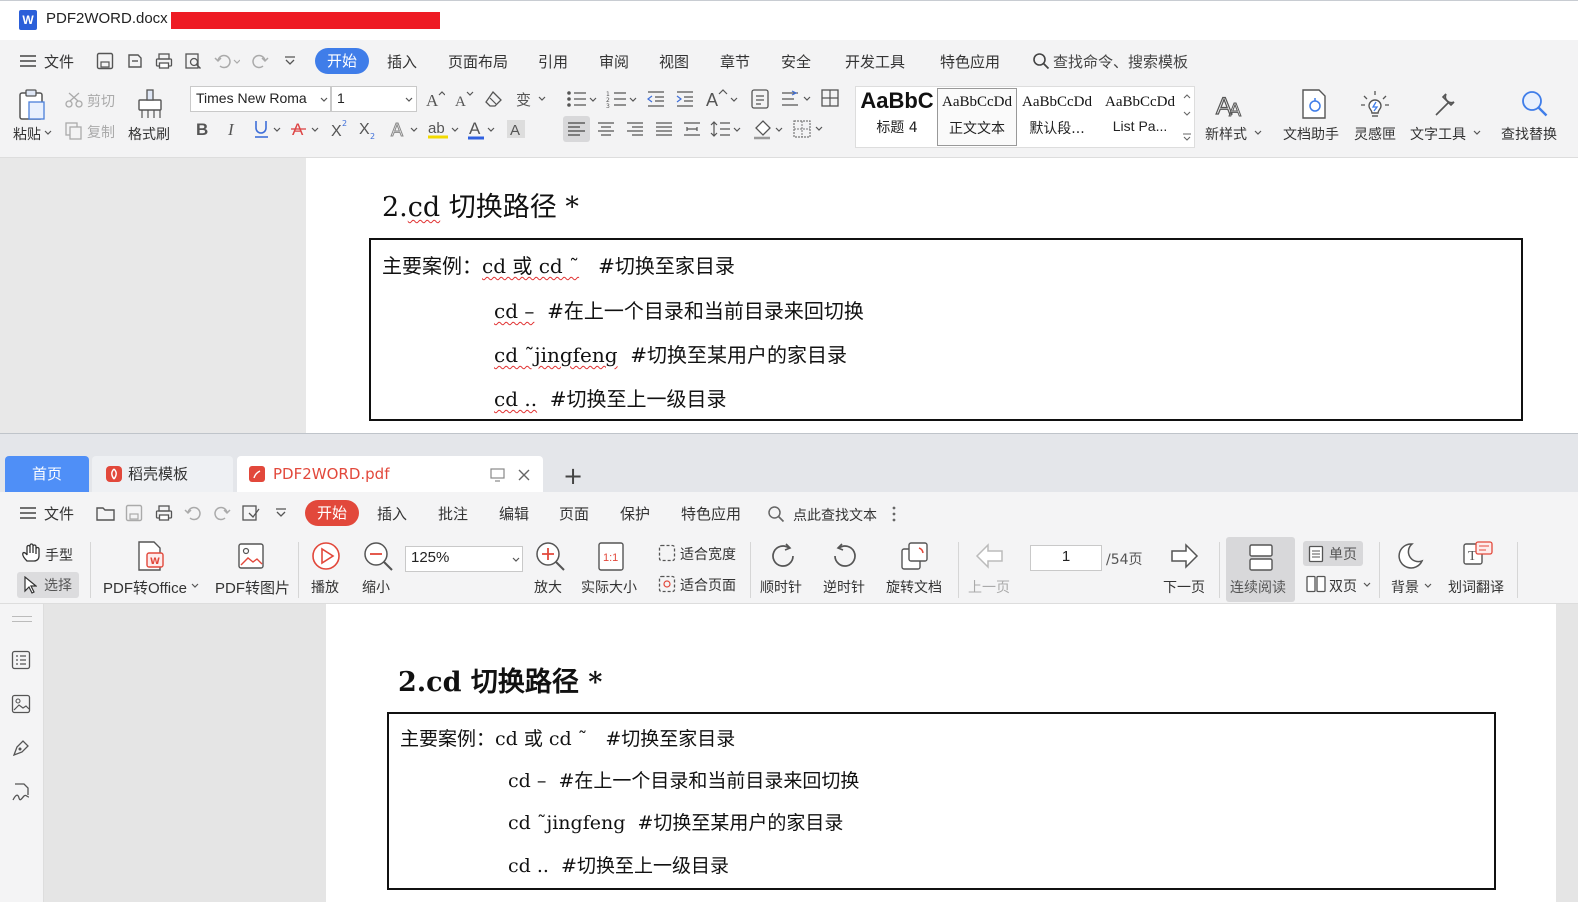  What do you see at coordinates (635, 513) in the screenshot?
I see `pdf-tab-protect: 保护` at bounding box center [635, 513].